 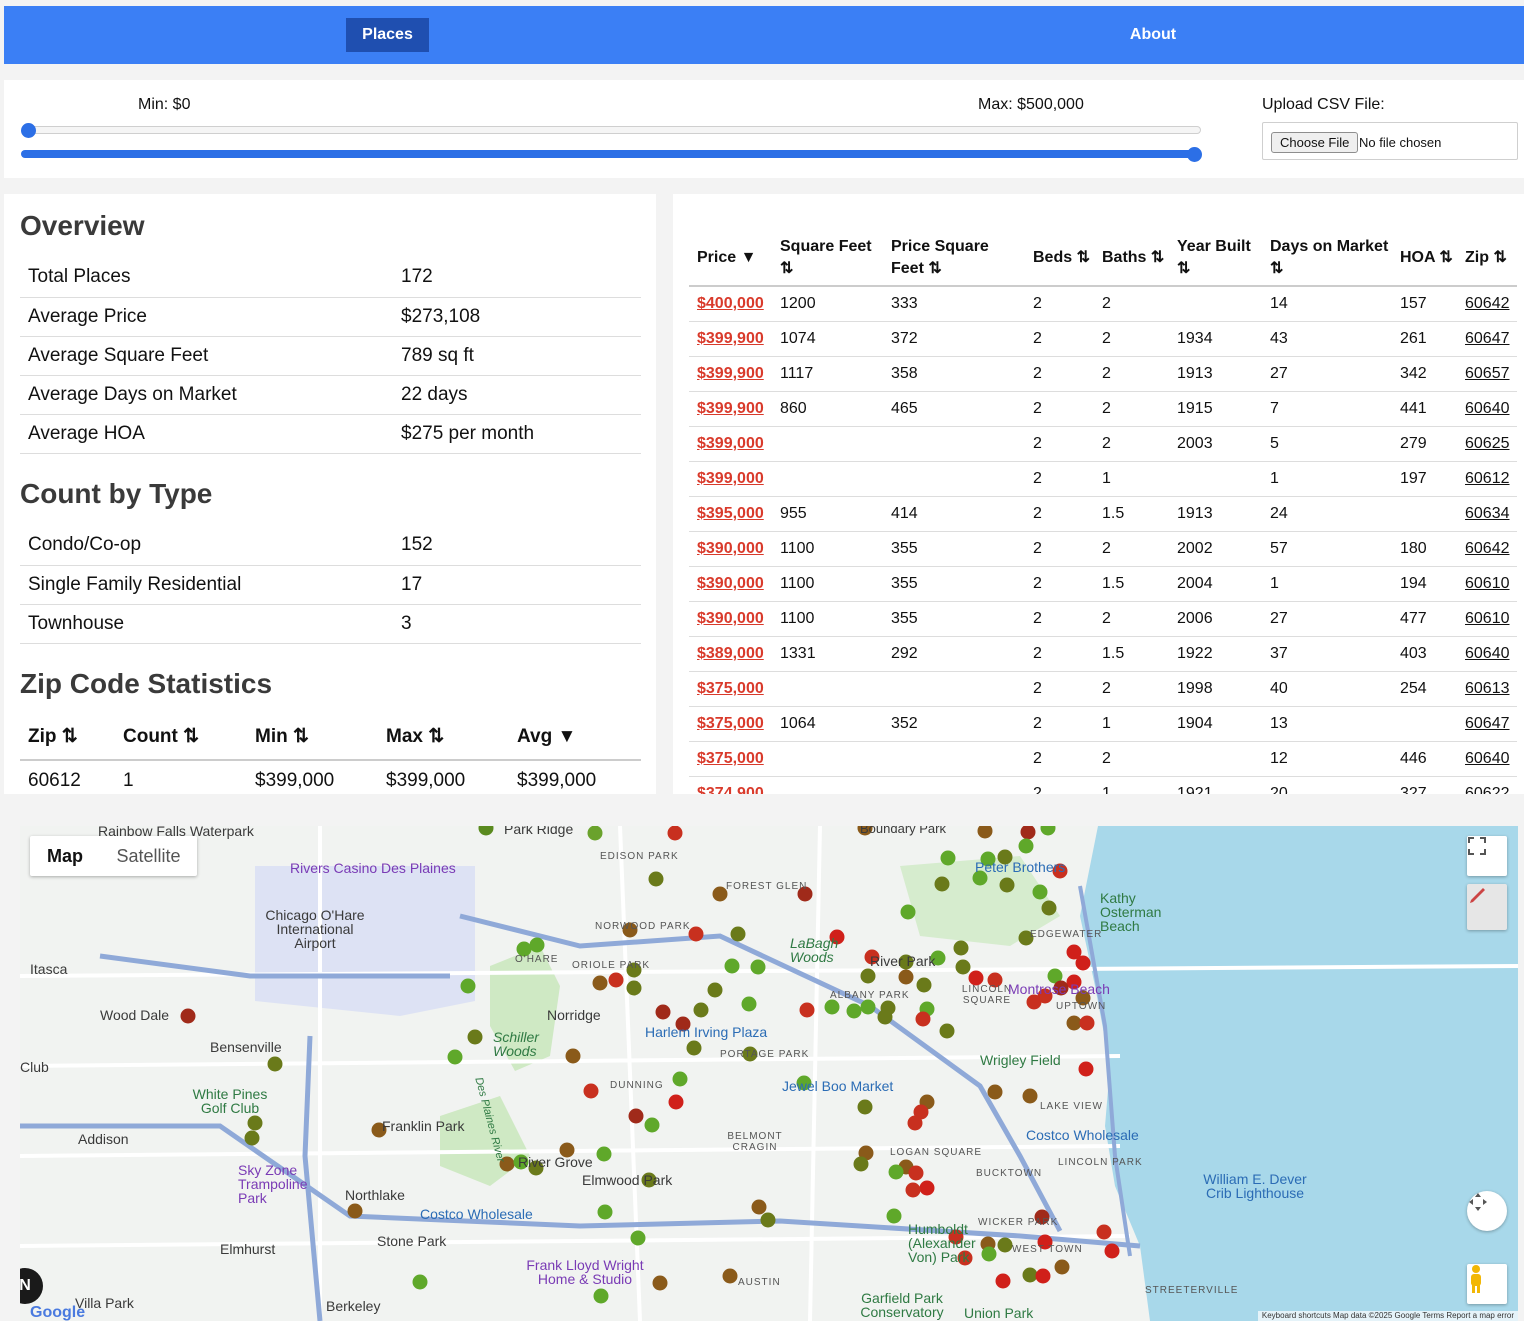 I want to click on price-cell: $400,000, so click(x=730, y=303).